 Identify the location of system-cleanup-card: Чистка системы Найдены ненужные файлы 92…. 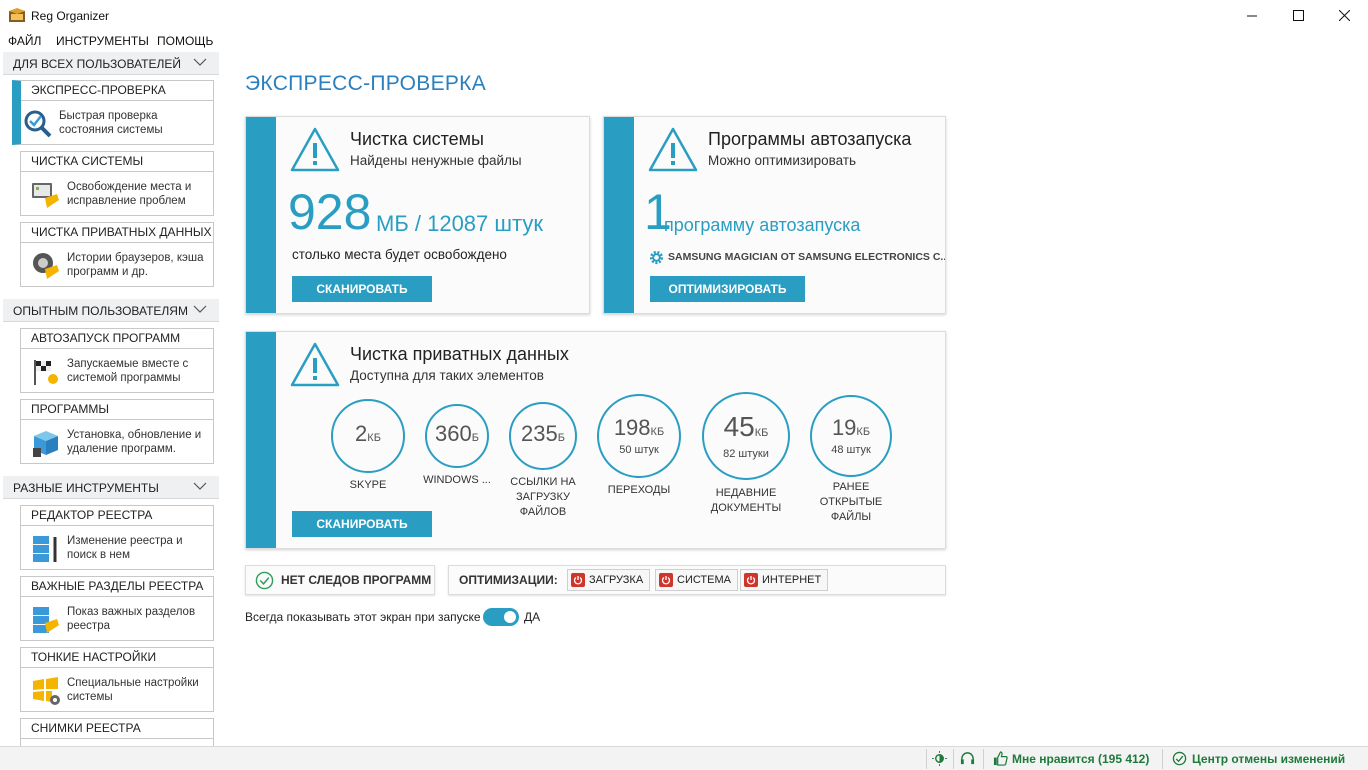
(417, 215).